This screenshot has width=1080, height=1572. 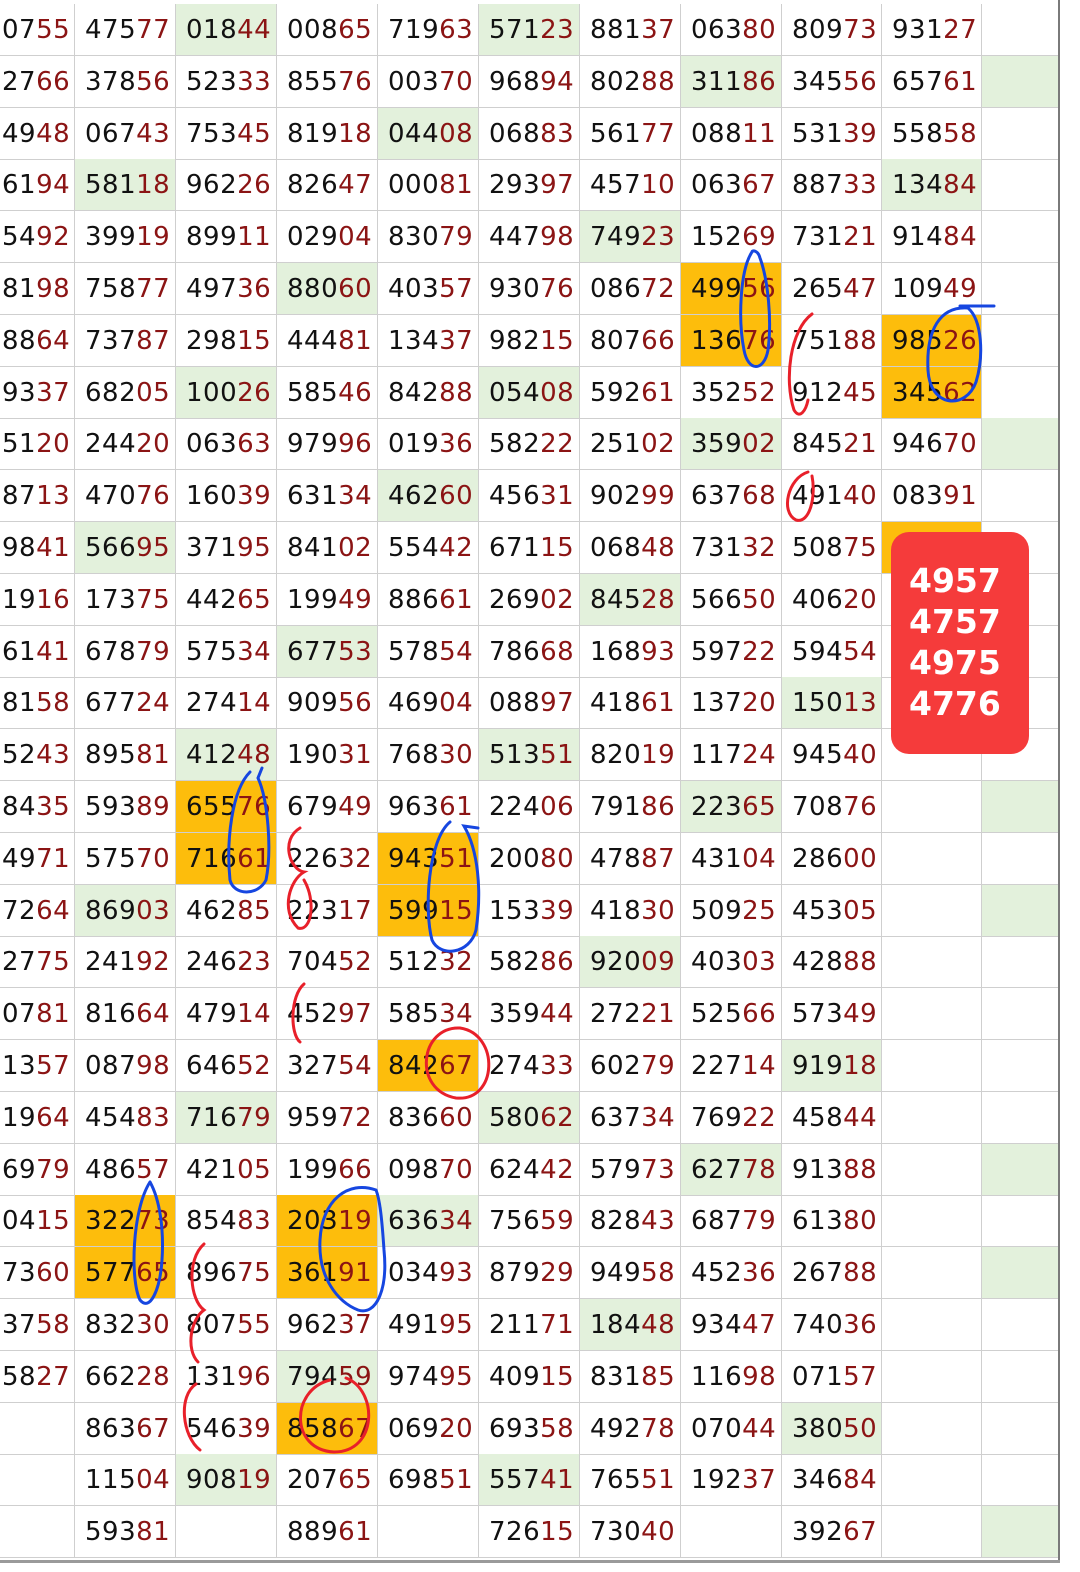 I want to click on grid-cell: 73121, so click(x=832, y=237).